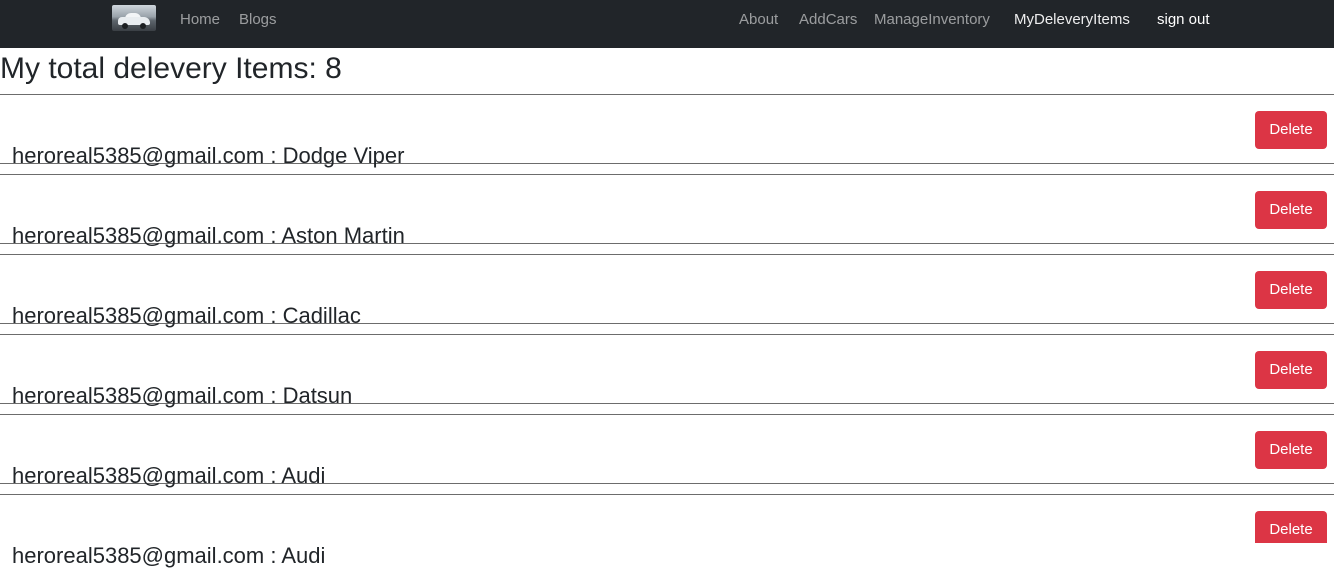  Describe the element at coordinates (208, 156) in the screenshot. I see `delivery-item-text: heroreal5385@gmail.com : Dodge Viper` at that location.